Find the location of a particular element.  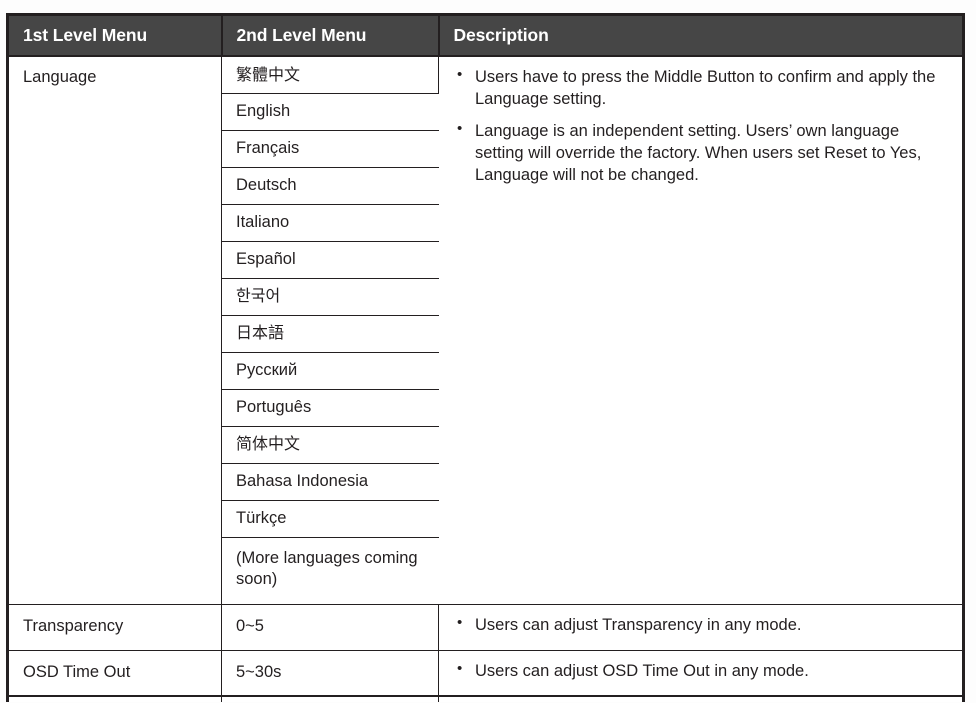

cell-language-option: Français is located at coordinates (330, 148).